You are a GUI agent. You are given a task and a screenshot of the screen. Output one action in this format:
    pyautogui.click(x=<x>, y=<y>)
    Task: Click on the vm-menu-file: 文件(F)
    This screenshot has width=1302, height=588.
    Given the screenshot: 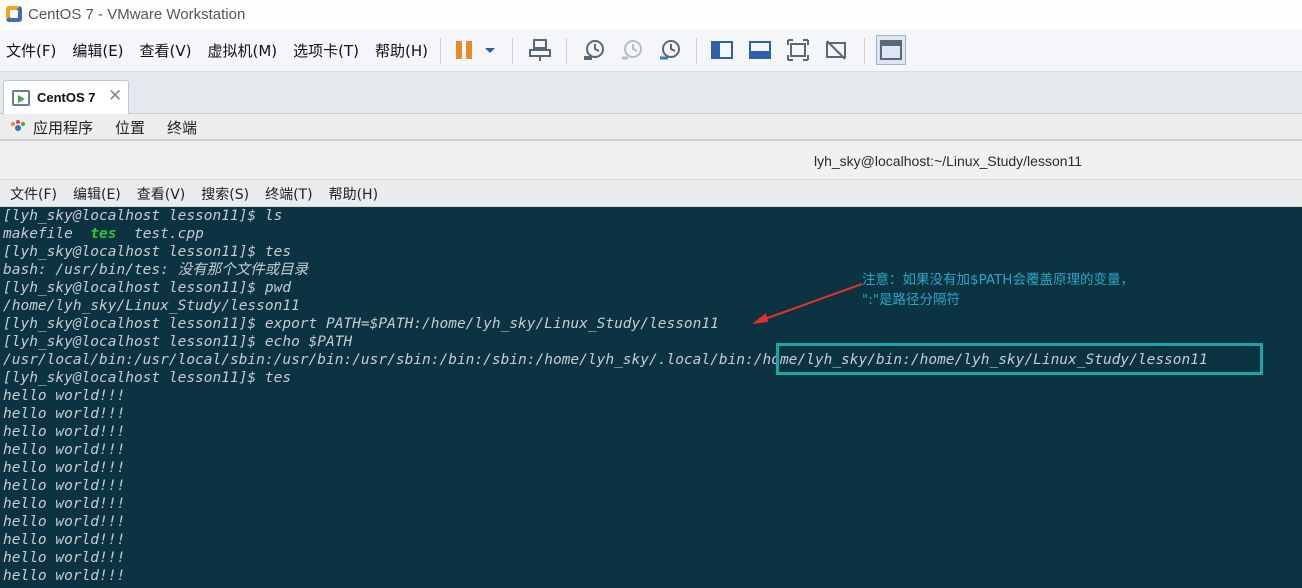 What is the action you would take?
    pyautogui.click(x=31, y=50)
    